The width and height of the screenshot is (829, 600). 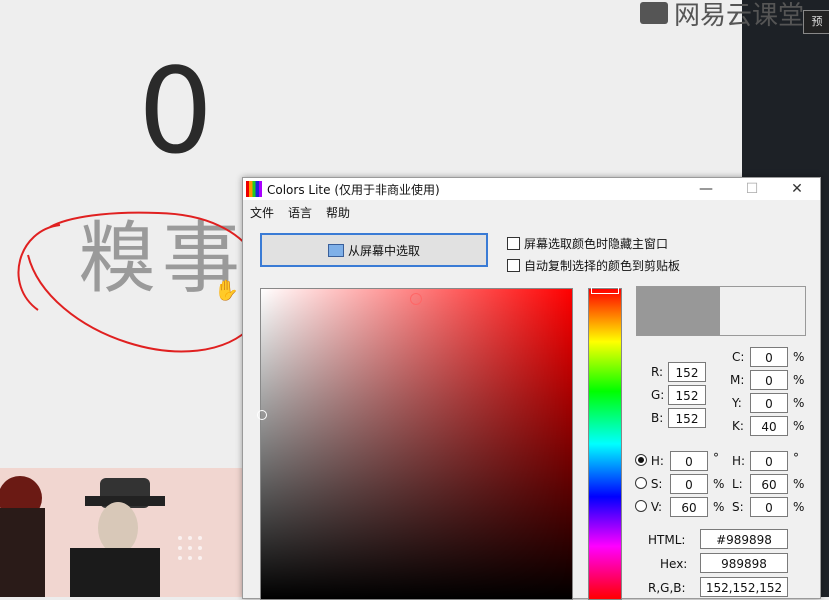 I want to click on hand-cursor-icon: ✋, so click(x=226, y=290).